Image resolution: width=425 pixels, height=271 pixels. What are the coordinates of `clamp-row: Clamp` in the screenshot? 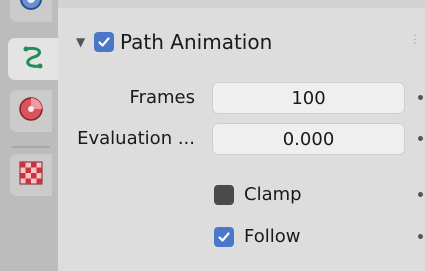 It's located at (241, 195).